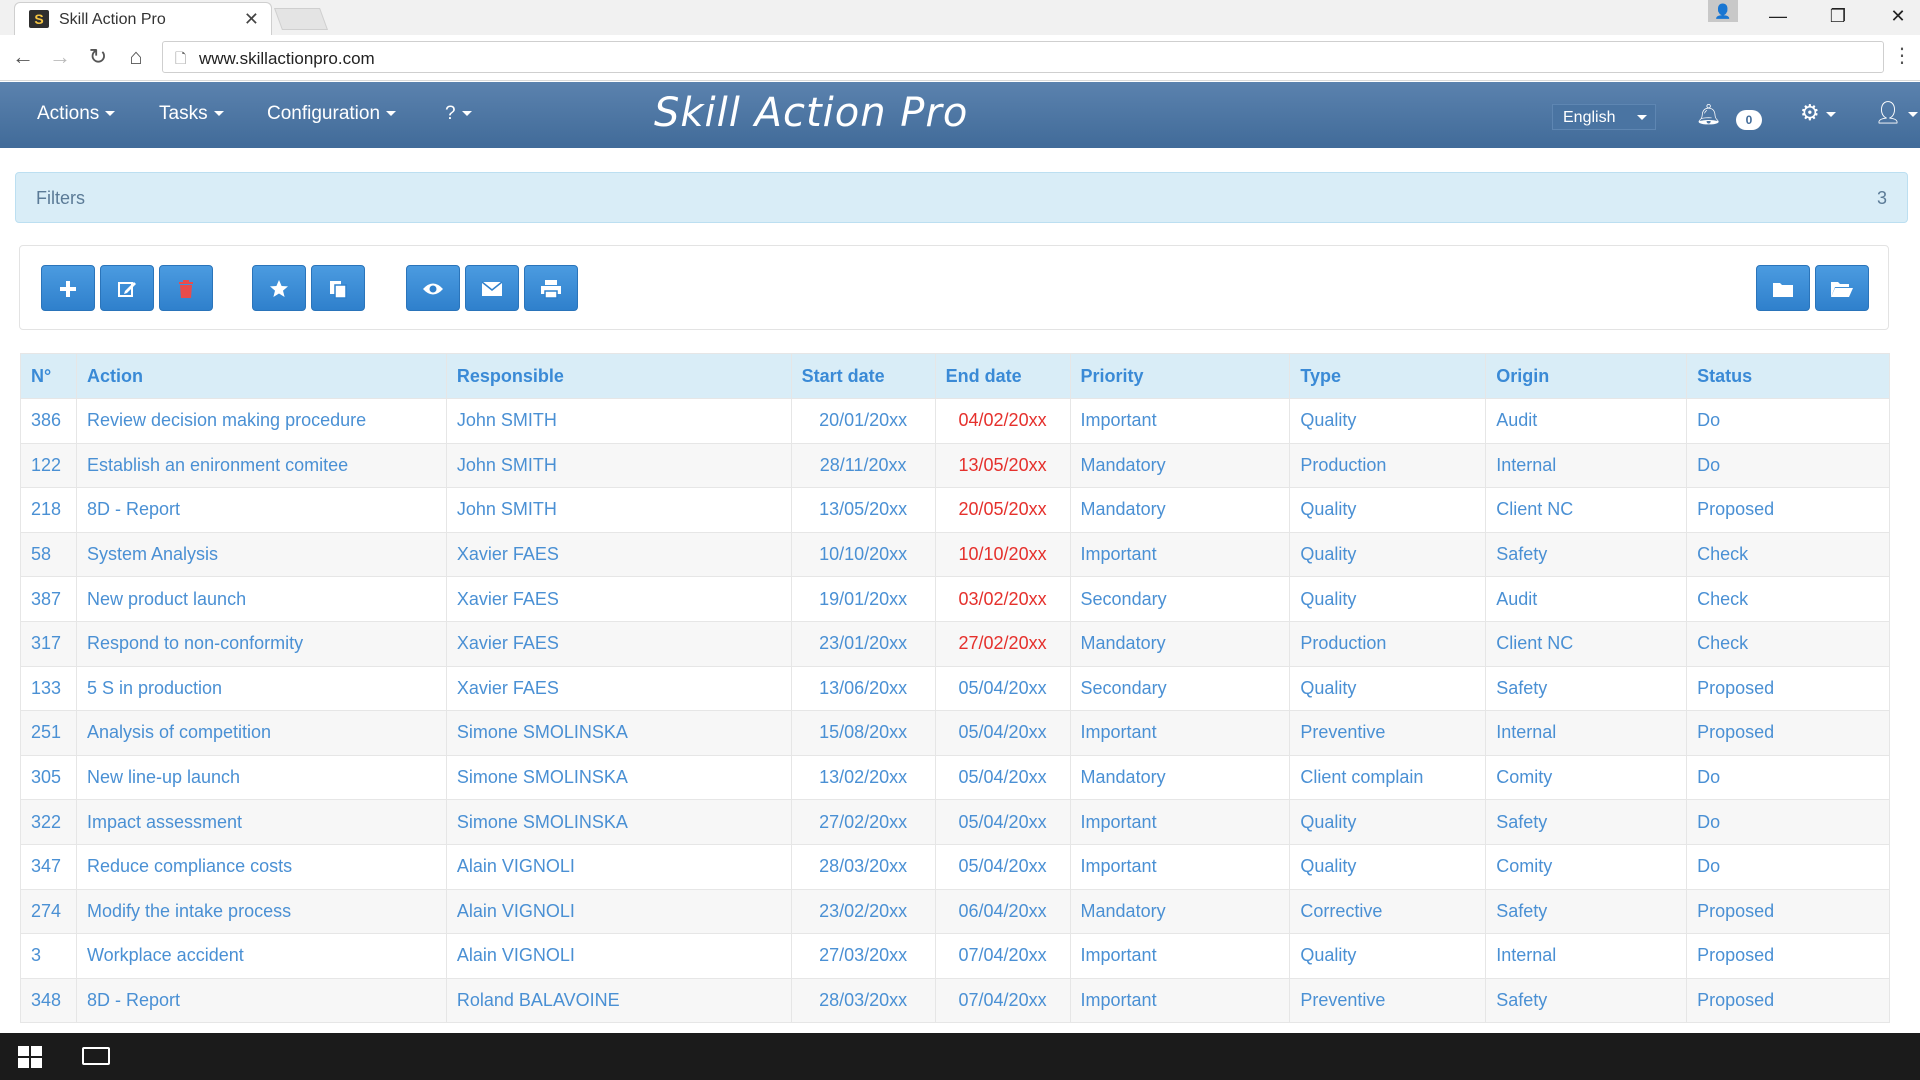 Image resolution: width=1920 pixels, height=1080 pixels. What do you see at coordinates (1589, 117) in the screenshot?
I see `language-label: English` at bounding box center [1589, 117].